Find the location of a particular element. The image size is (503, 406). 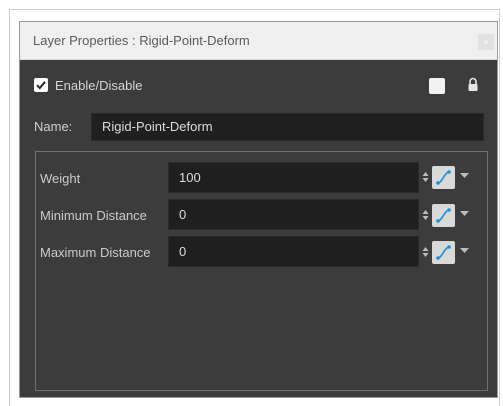

enable-label: Enable/Disable is located at coordinates (99, 85).